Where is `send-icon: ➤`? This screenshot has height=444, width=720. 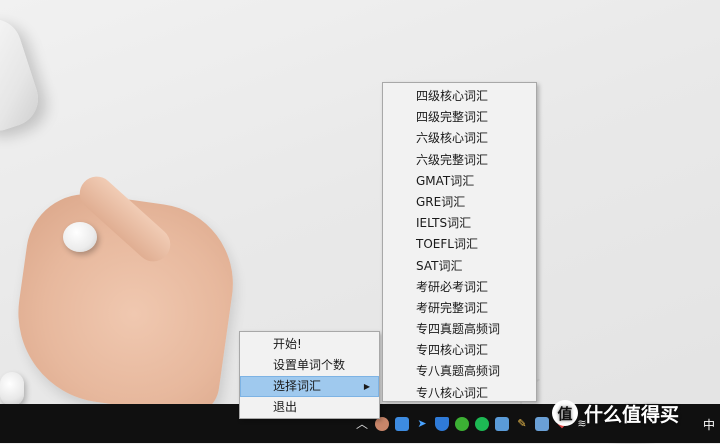 send-icon: ➤ is located at coordinates (422, 424).